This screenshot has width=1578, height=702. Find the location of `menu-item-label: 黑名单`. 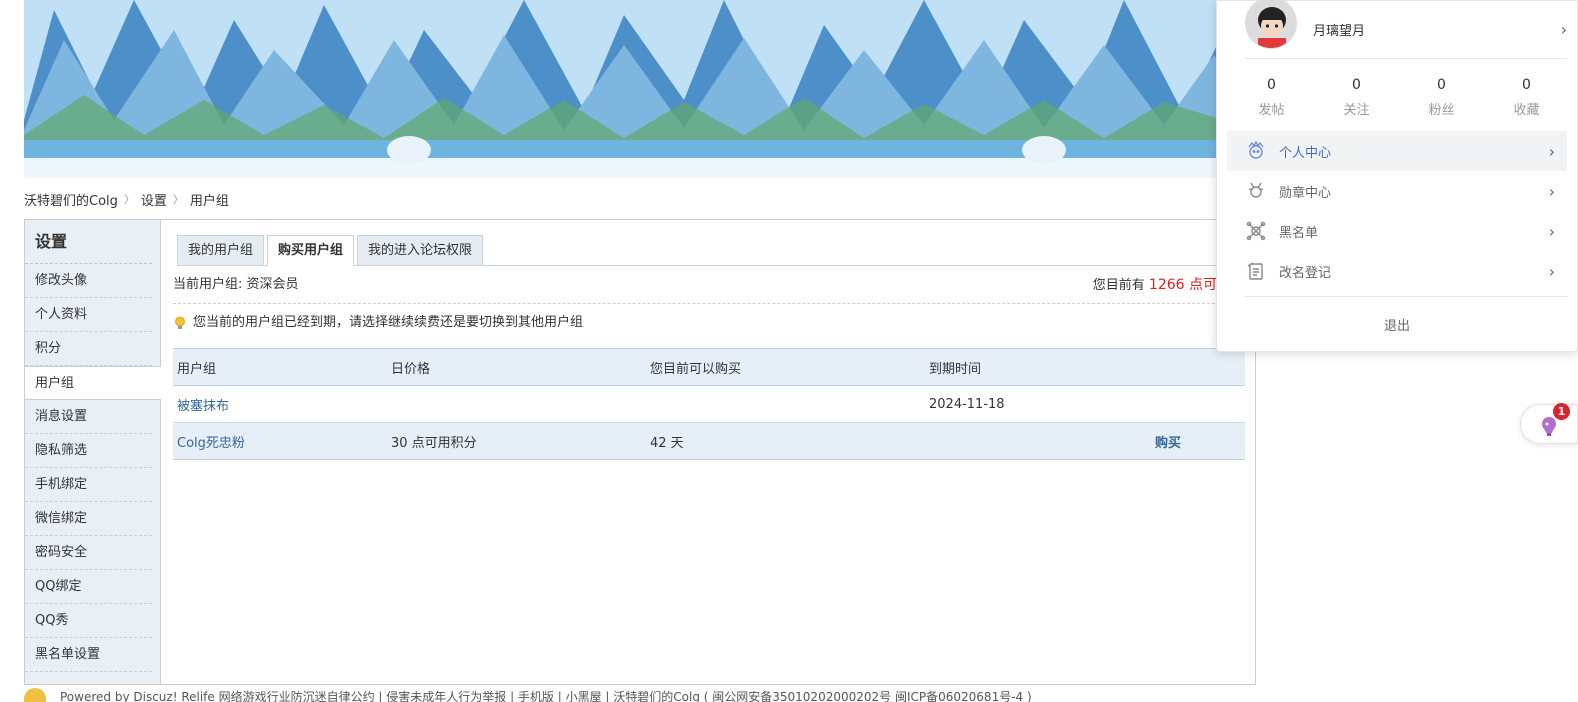

menu-item-label: 黑名单 is located at coordinates (1299, 233).